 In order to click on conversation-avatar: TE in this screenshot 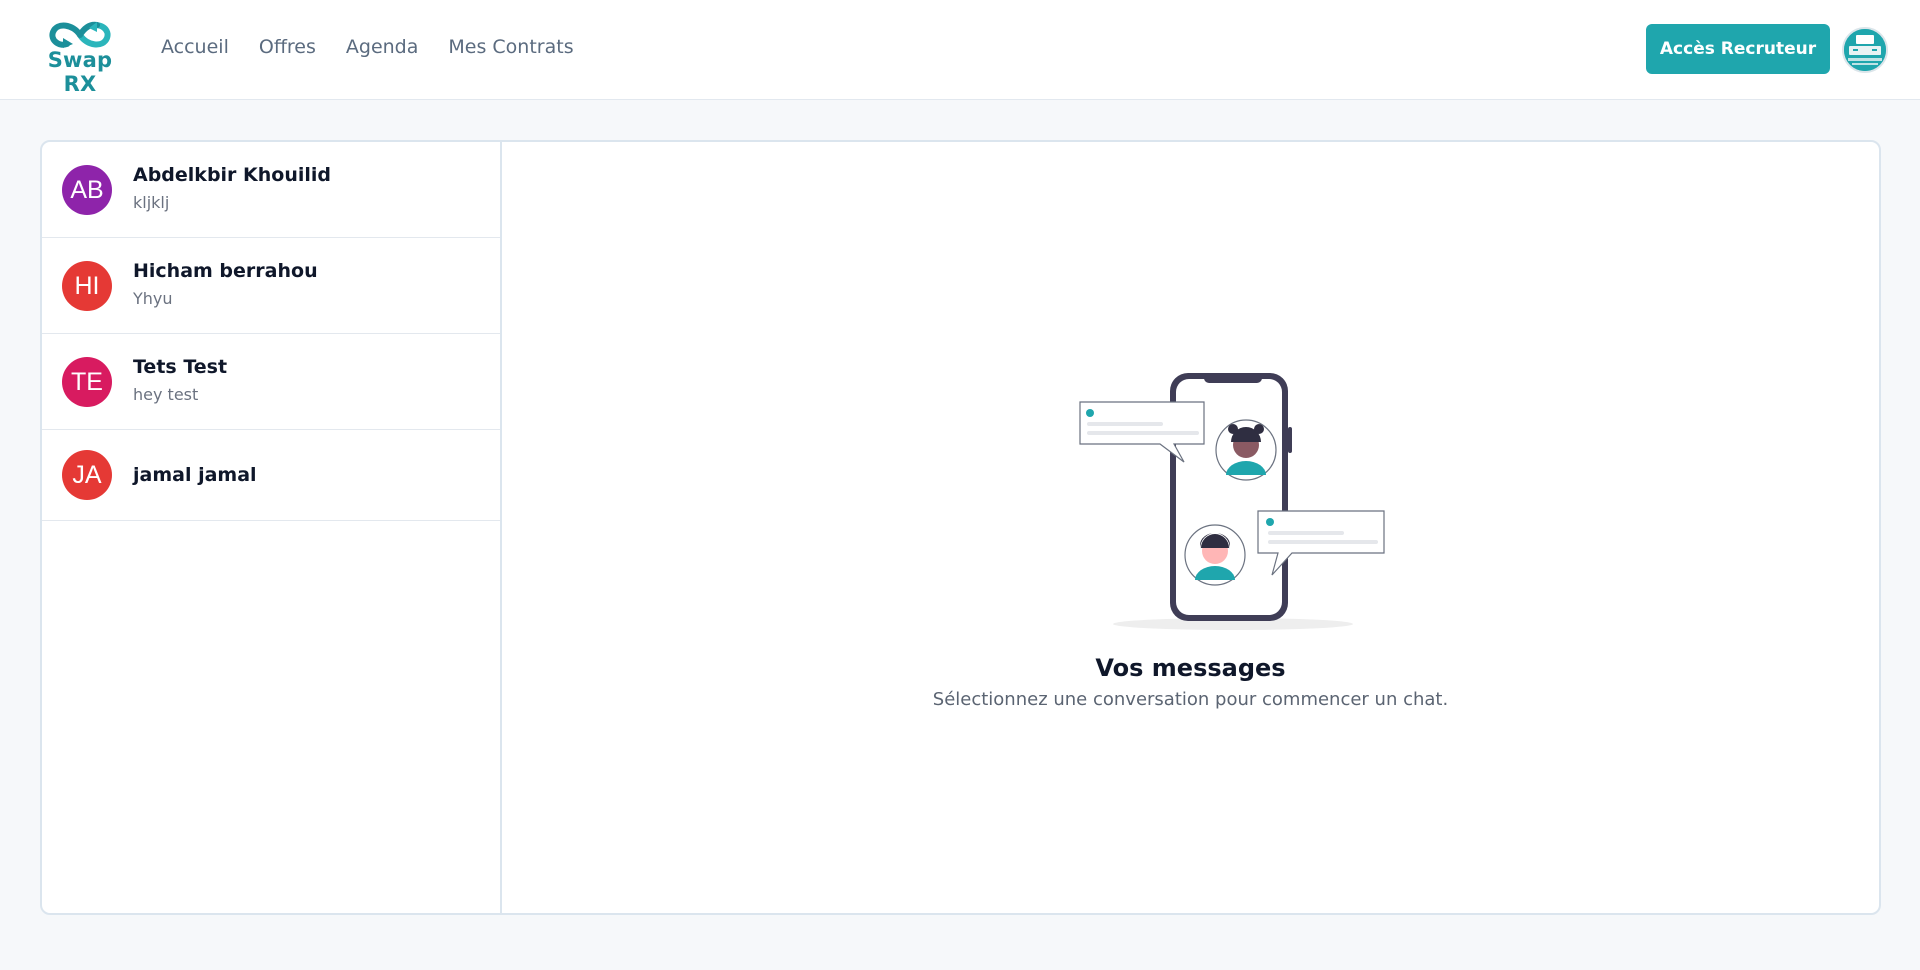, I will do `click(87, 382)`.